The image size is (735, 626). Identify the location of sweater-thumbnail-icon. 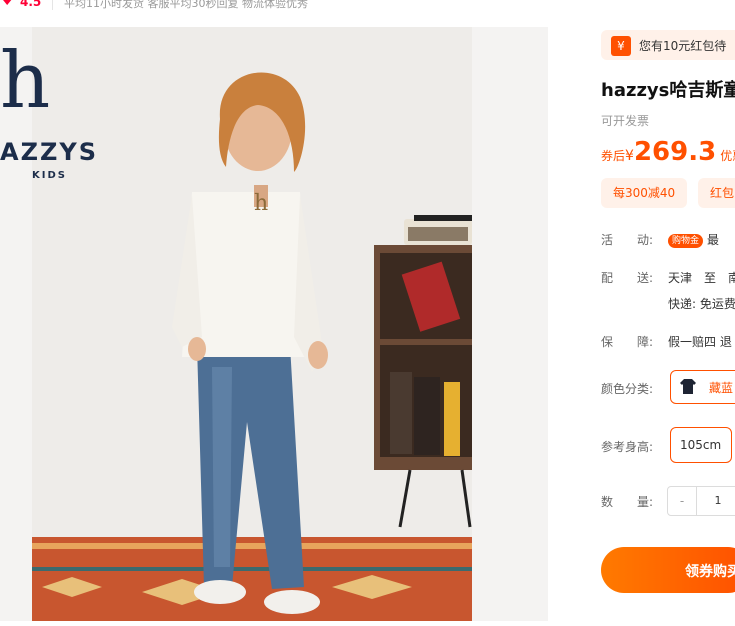
(688, 386).